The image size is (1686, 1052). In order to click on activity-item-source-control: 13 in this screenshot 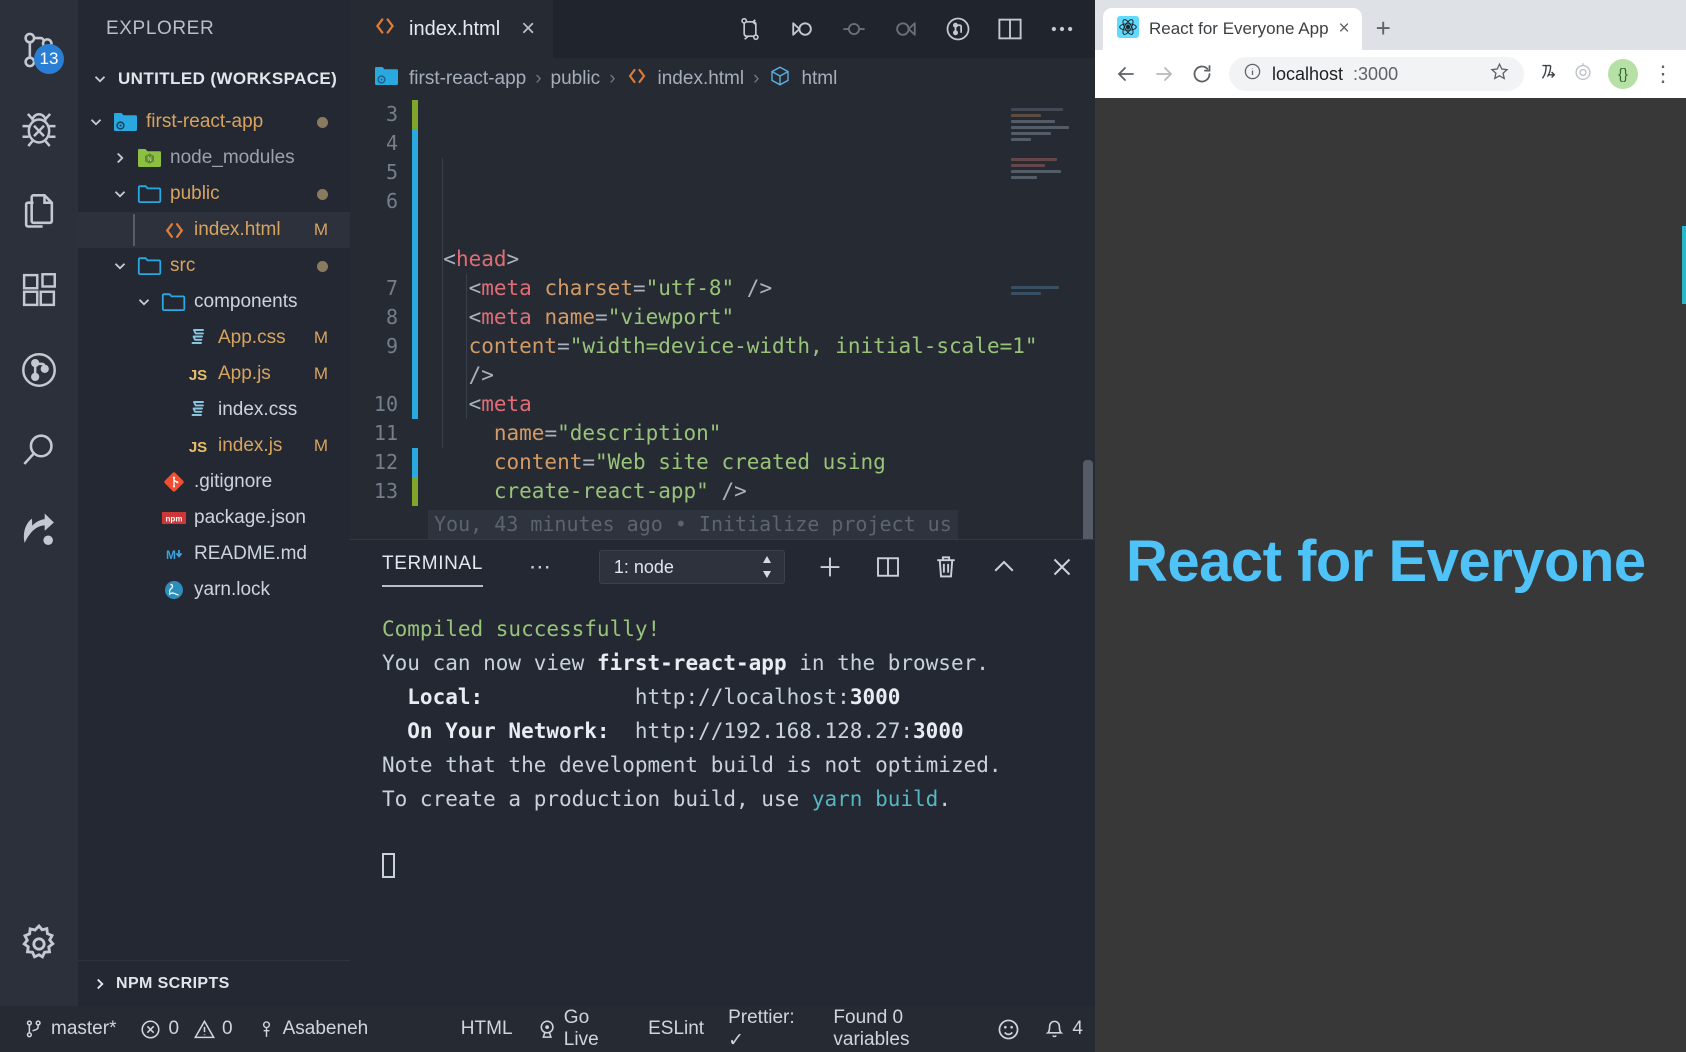, I will do `click(39, 50)`.